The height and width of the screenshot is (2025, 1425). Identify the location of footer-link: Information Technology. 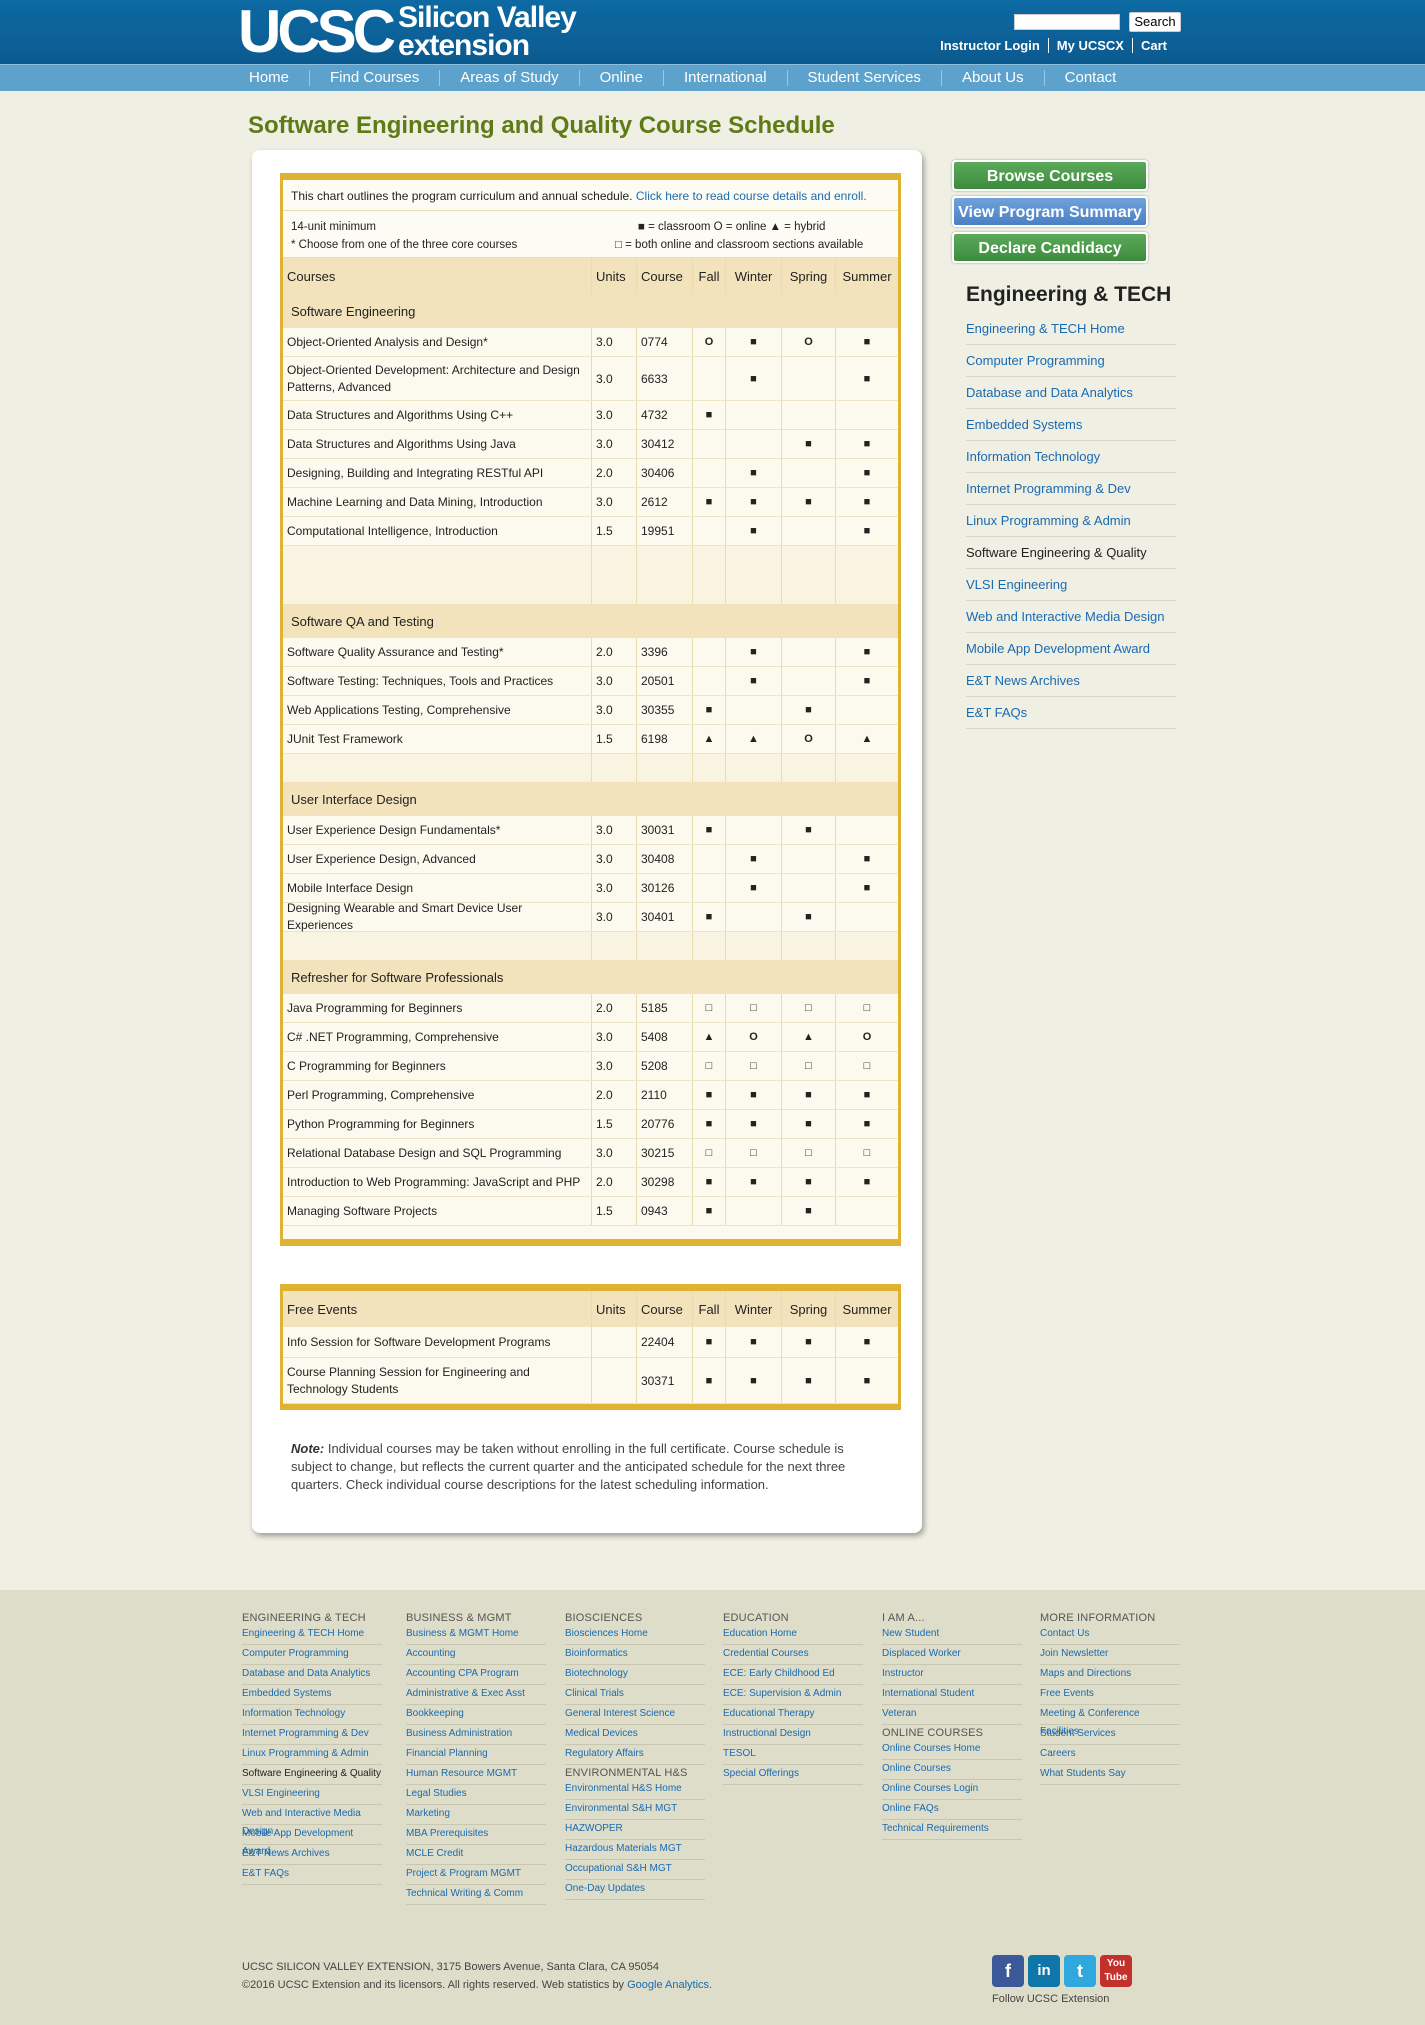
(312, 1715).